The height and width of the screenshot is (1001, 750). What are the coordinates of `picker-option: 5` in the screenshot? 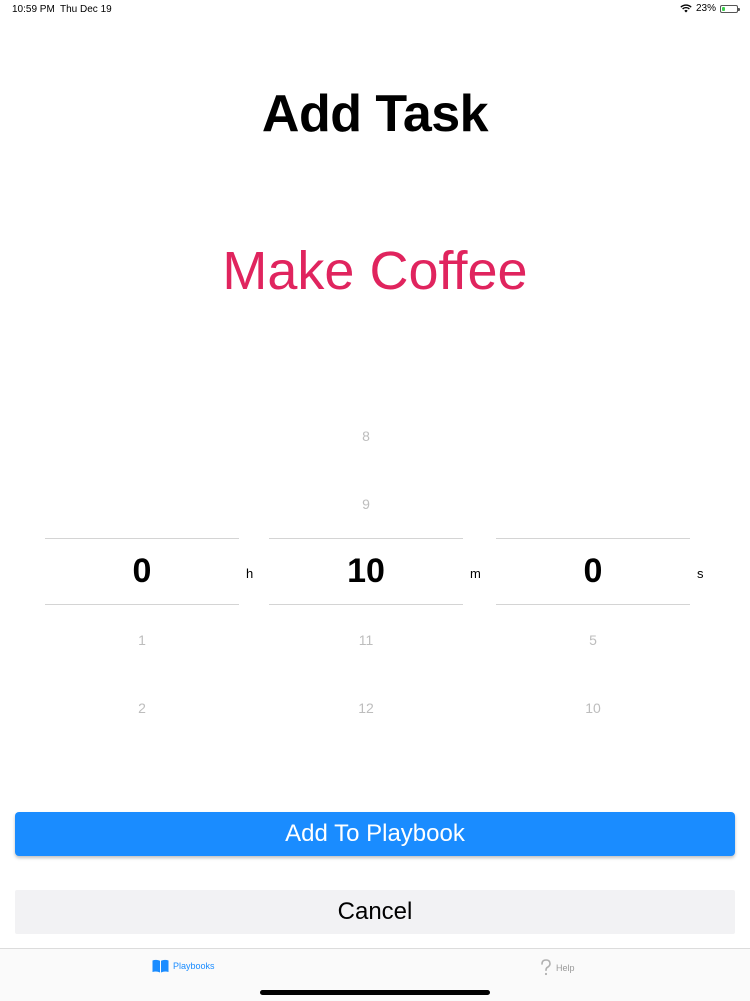 It's located at (593, 640).